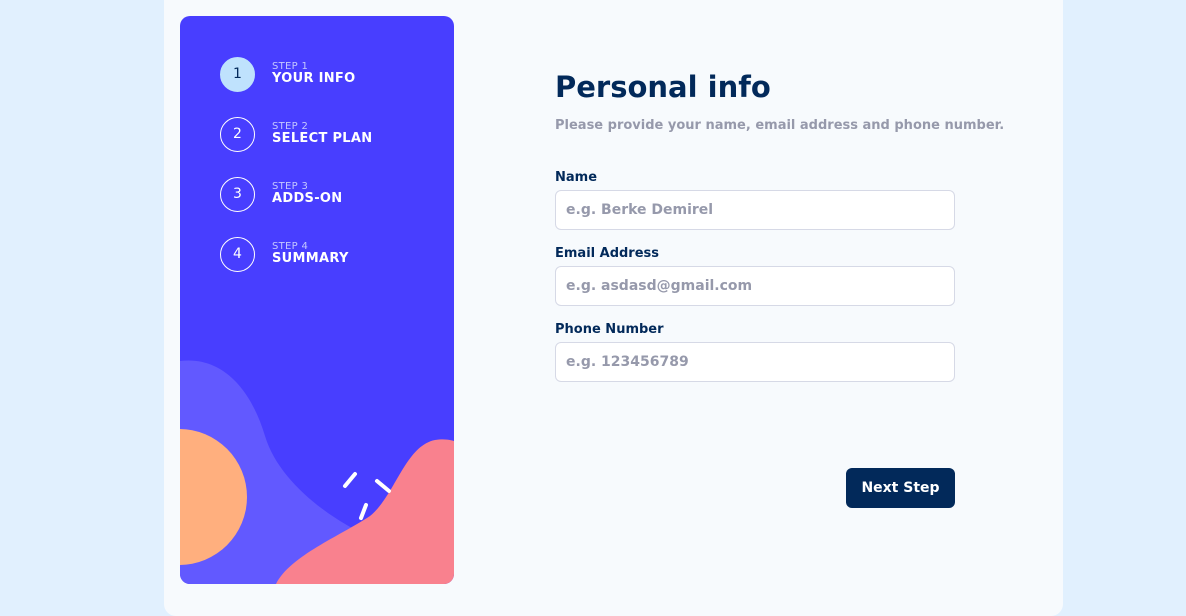 Image resolution: width=1186 pixels, height=616 pixels. What do you see at coordinates (237, 74) in the screenshot?
I see `step-number-badge: 1` at bounding box center [237, 74].